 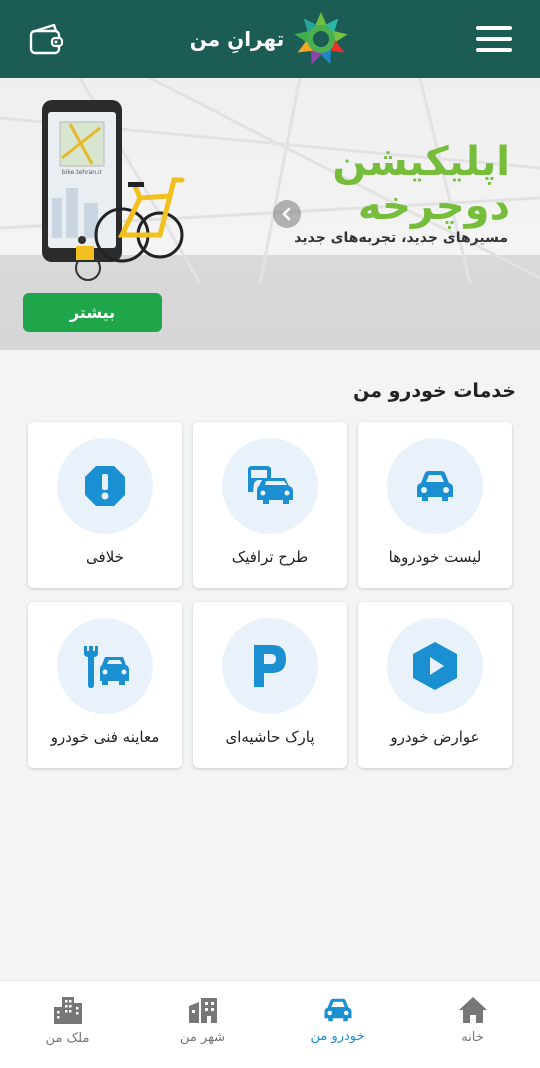 What do you see at coordinates (337, 1024) in the screenshot?
I see `nav-my-car: خودرو من` at bounding box center [337, 1024].